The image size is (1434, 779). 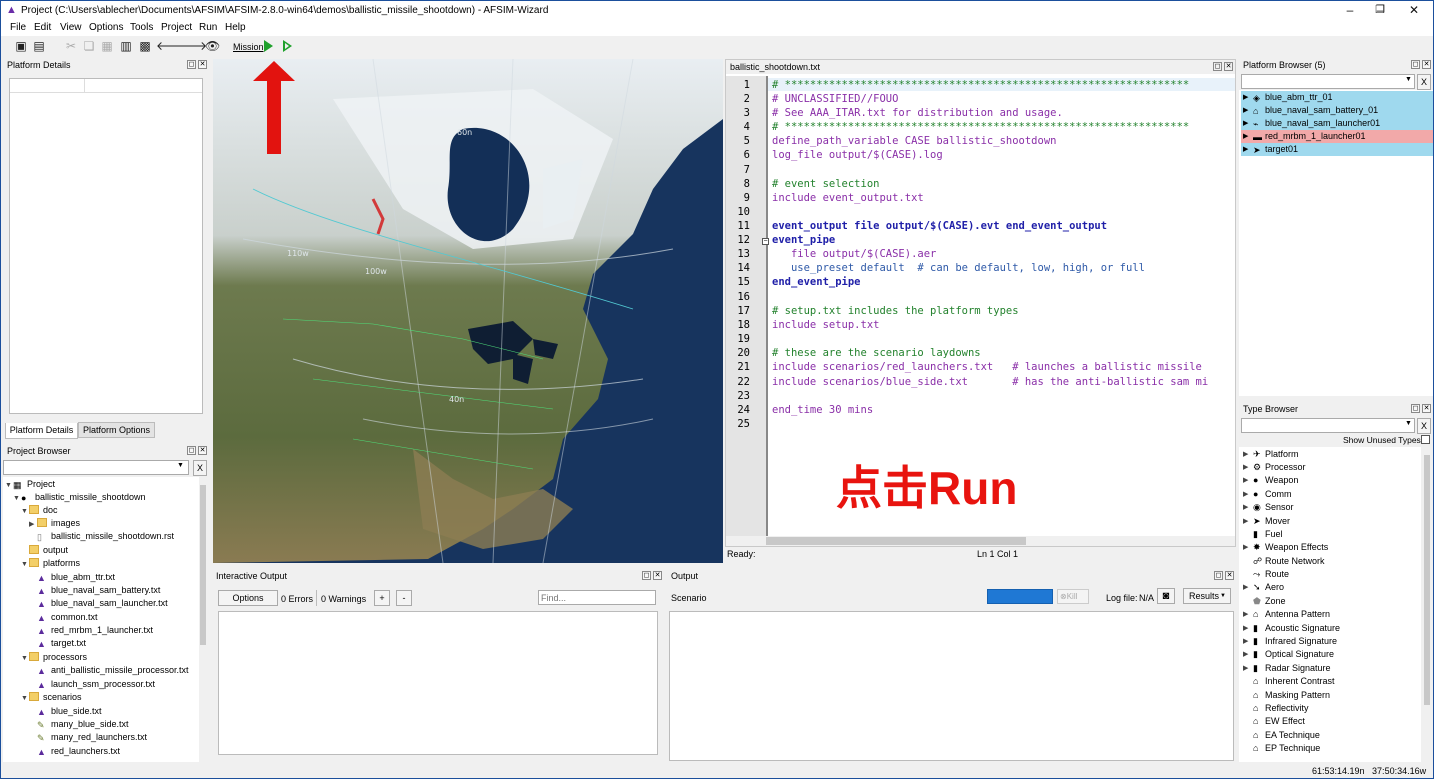 I want to click on open-log-button: ◙, so click(x=1166, y=596).